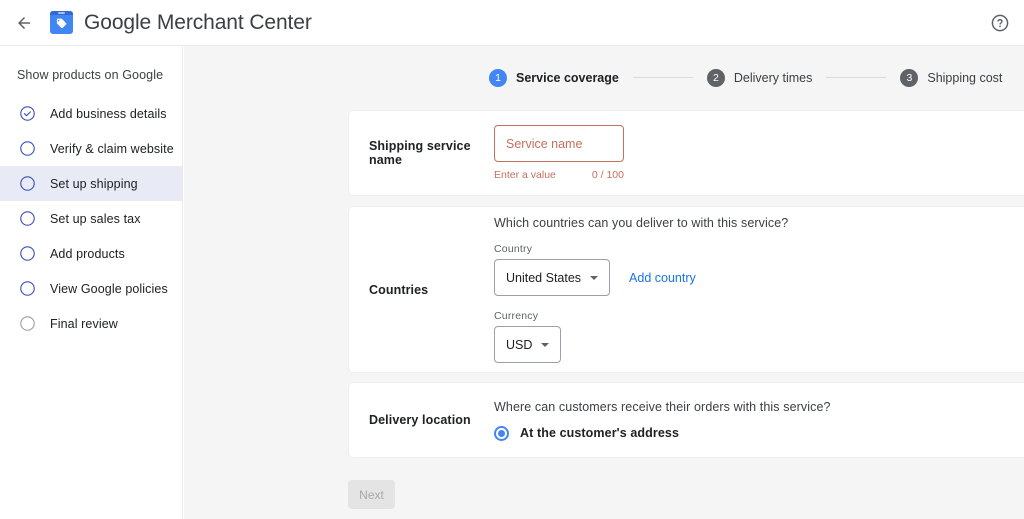 Image resolution: width=1024 pixels, height=519 pixels. What do you see at coordinates (759, 153) in the screenshot?
I see `card-body: Service name Enter a value 0 / 100` at bounding box center [759, 153].